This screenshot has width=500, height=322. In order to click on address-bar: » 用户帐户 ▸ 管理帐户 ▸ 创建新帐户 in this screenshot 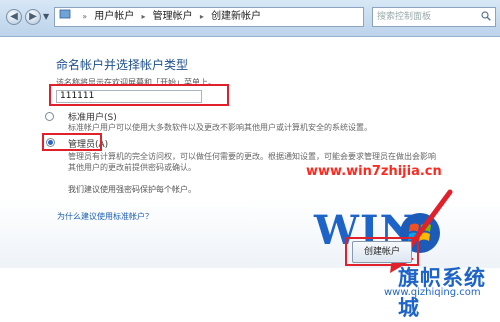, I will do `click(209, 17)`.